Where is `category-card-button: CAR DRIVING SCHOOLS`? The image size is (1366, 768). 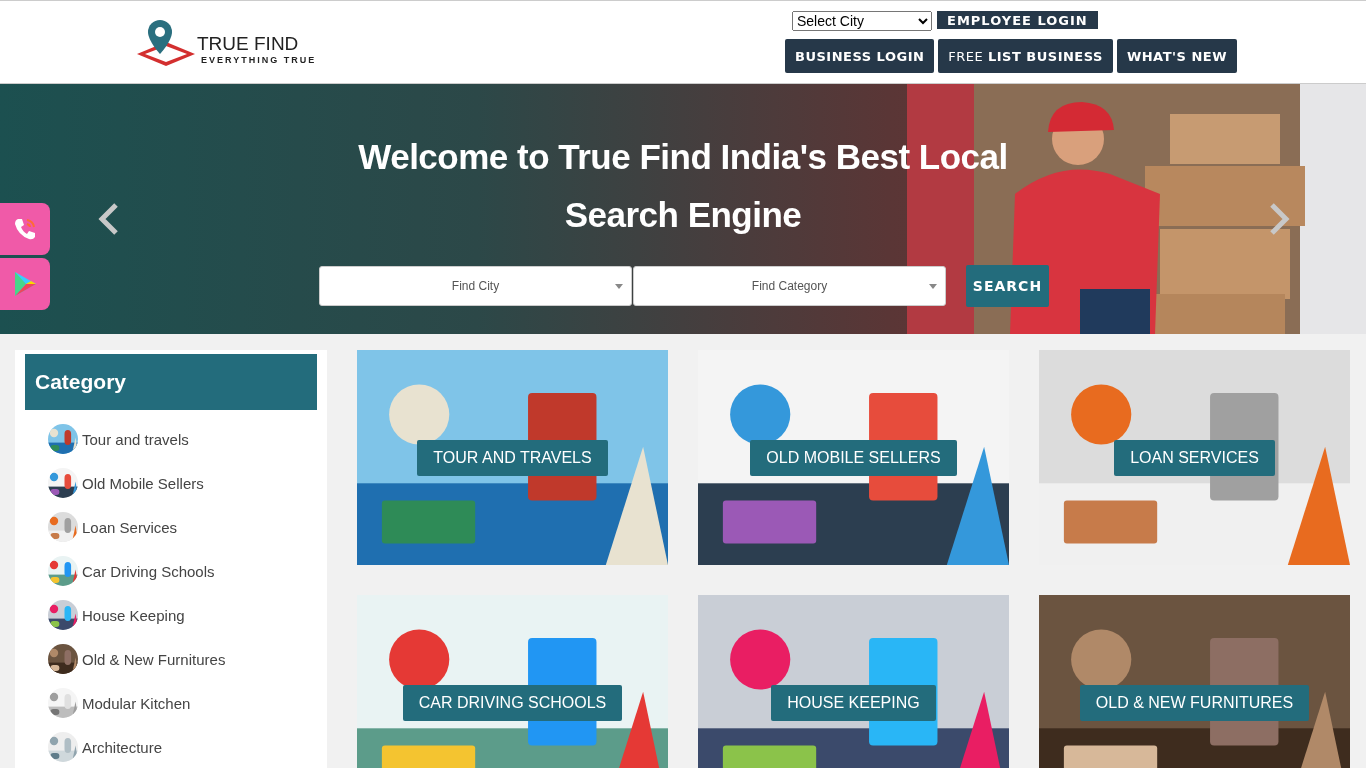 category-card-button: CAR DRIVING SCHOOLS is located at coordinates (512, 702).